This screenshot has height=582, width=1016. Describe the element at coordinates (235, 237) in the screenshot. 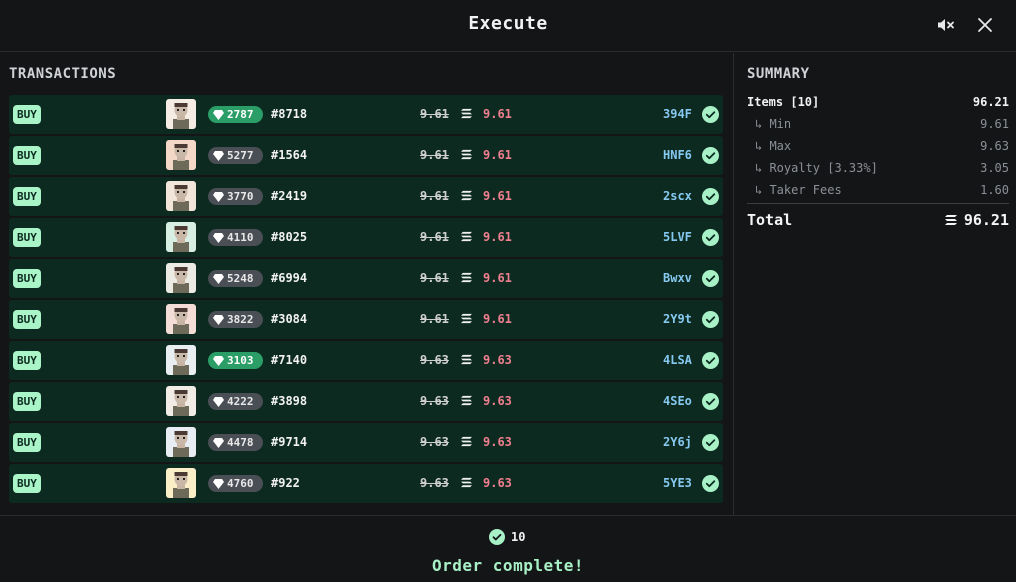

I see `rarity-badge: 4110` at that location.